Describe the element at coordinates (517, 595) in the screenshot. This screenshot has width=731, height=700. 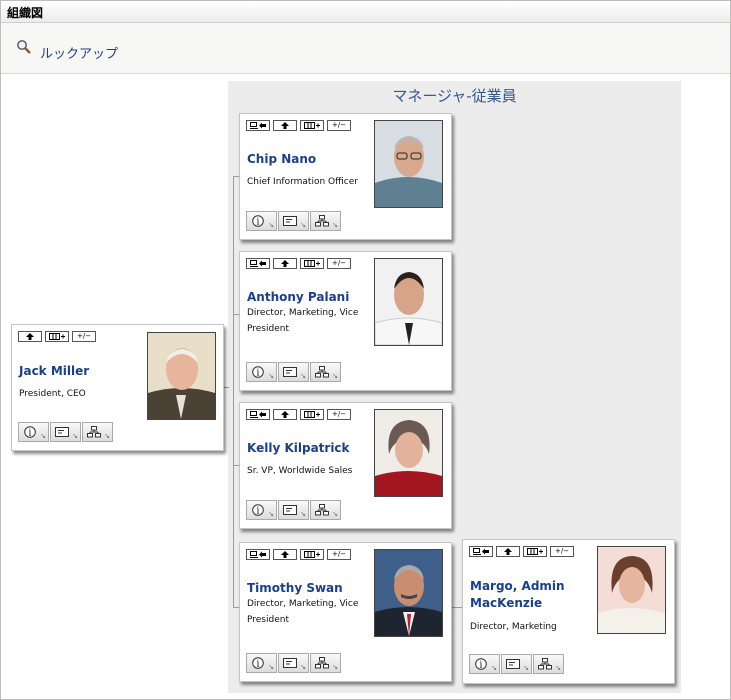
I see `employee-name: Margo, Admin MacKenzie` at that location.